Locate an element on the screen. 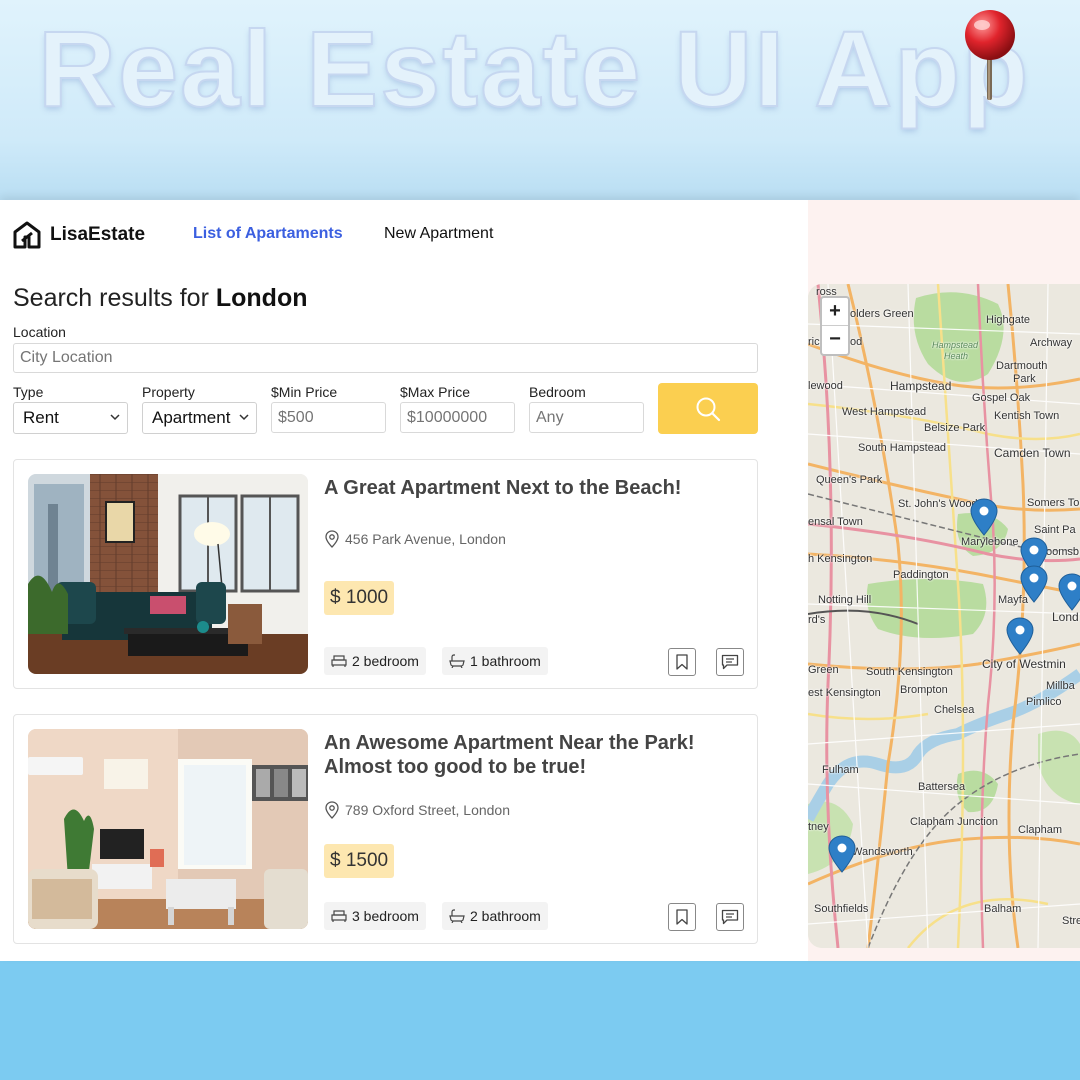 The width and height of the screenshot is (1080, 1080). bathroom-count: 1 bathroom is located at coordinates (495, 661).